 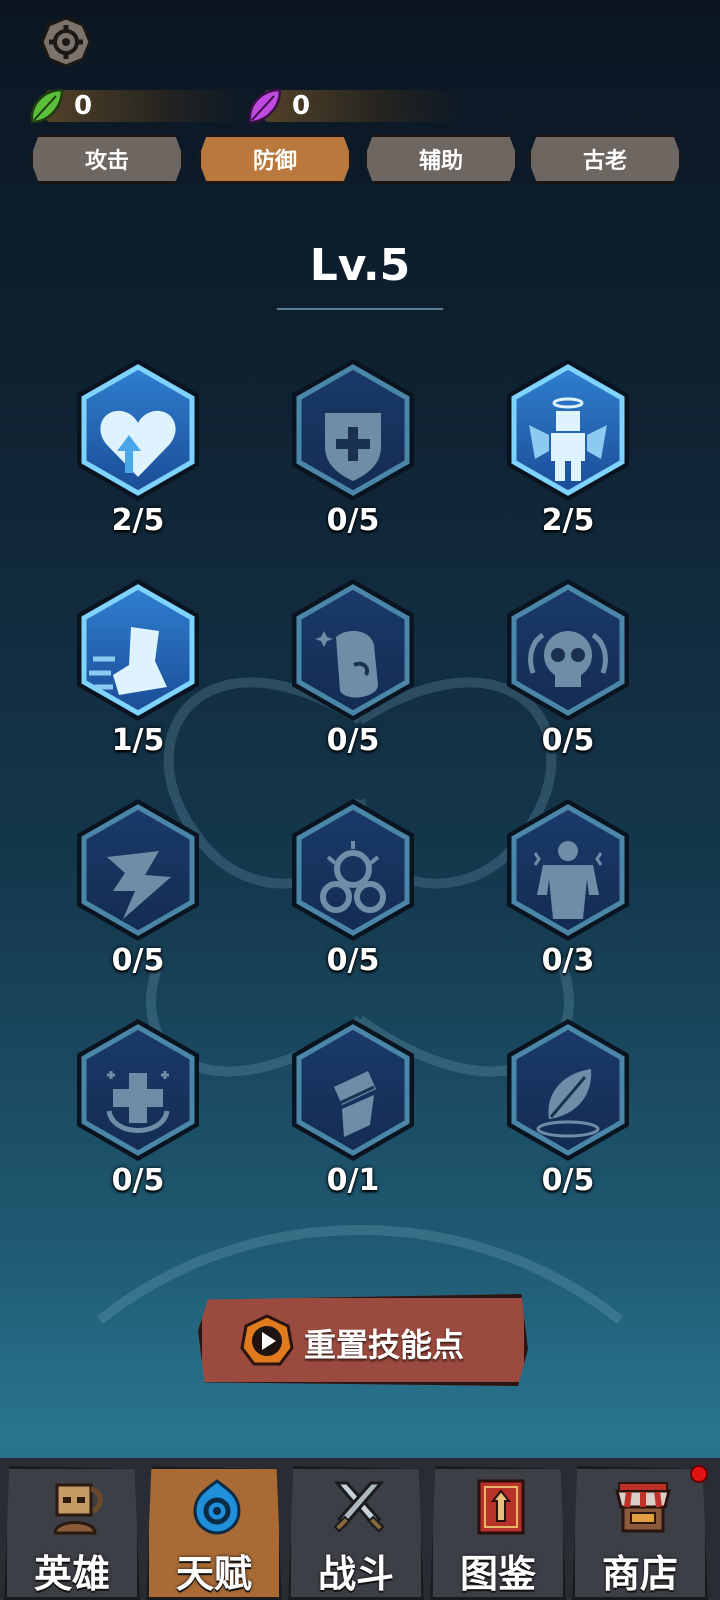 I want to click on nav-hero: 英雄, so click(x=72, y=1533).